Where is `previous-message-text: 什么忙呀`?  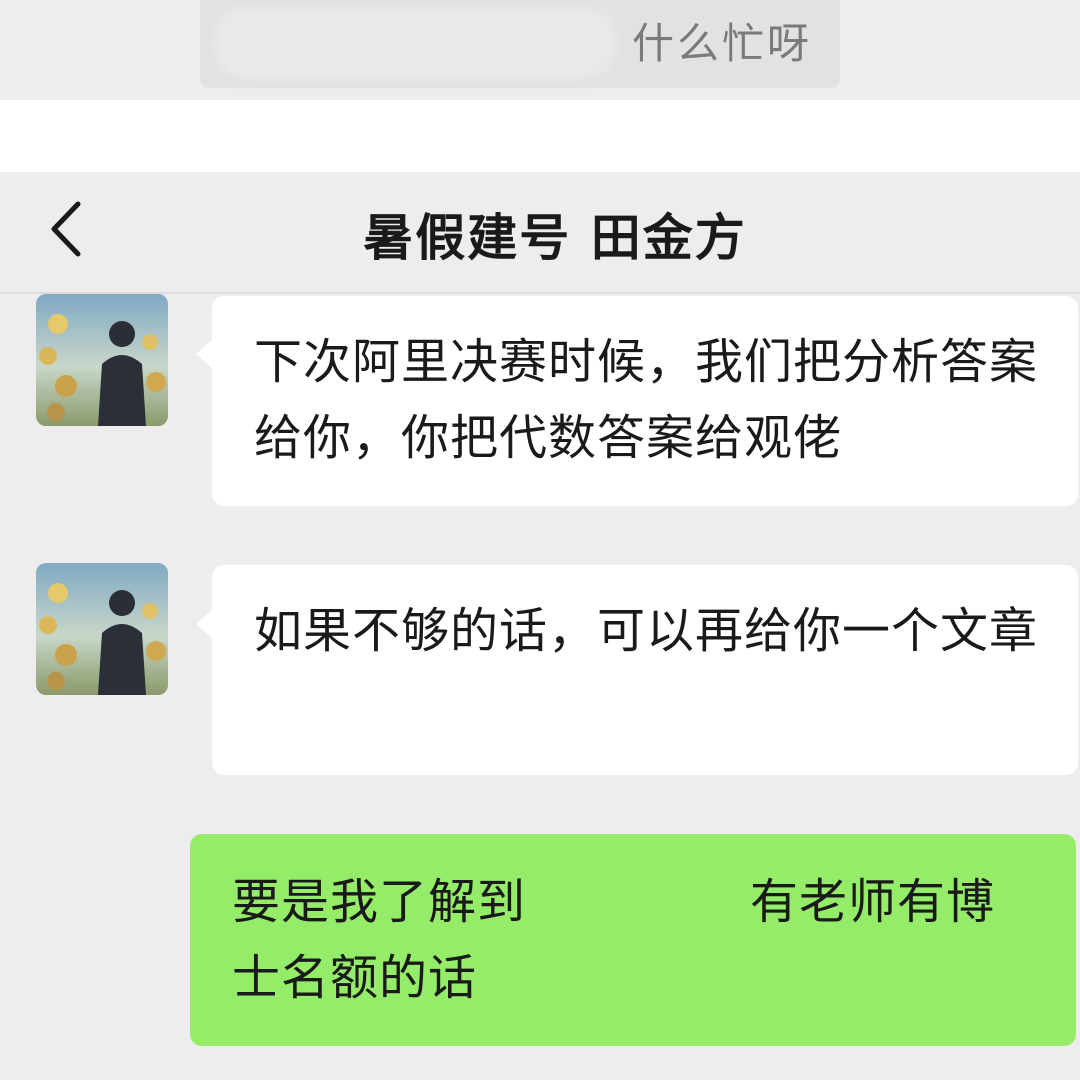 previous-message-text: 什么忙呀 is located at coordinates (722, 43).